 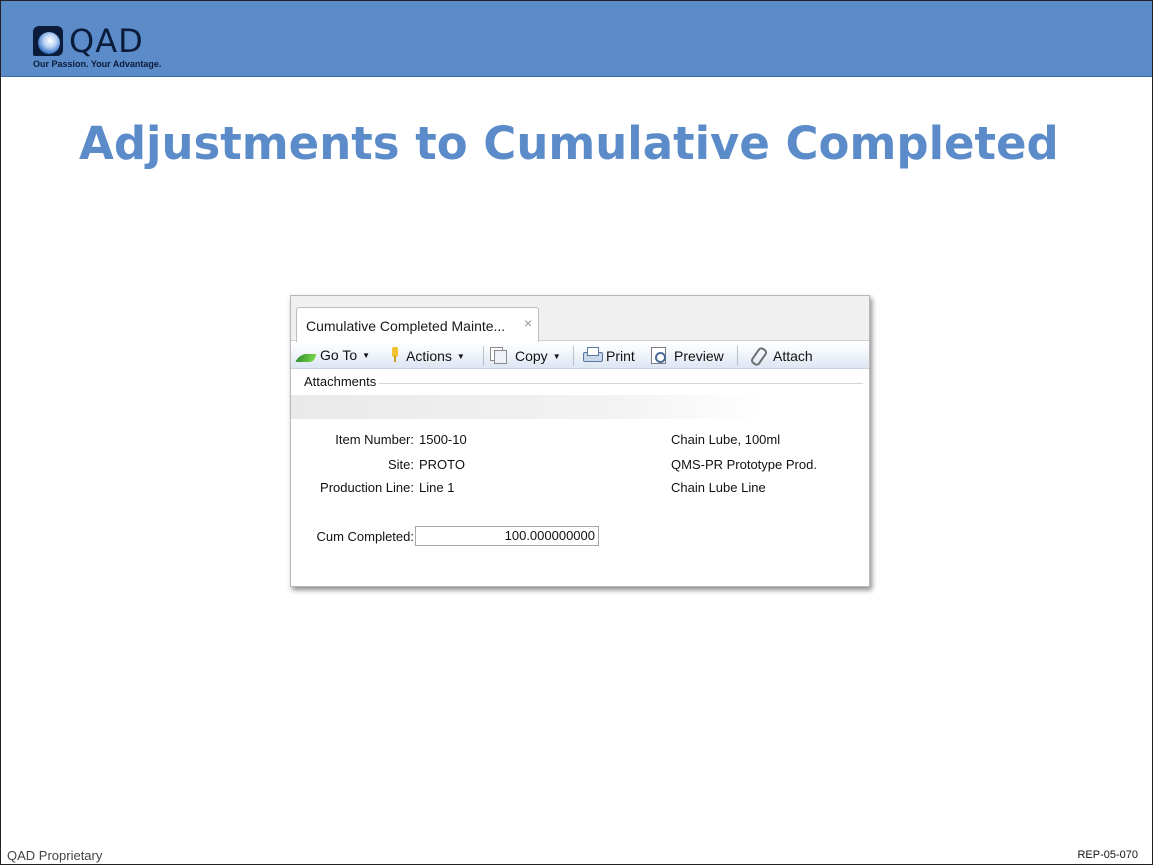 What do you see at coordinates (621, 383) in the screenshot?
I see `attachments-divider` at bounding box center [621, 383].